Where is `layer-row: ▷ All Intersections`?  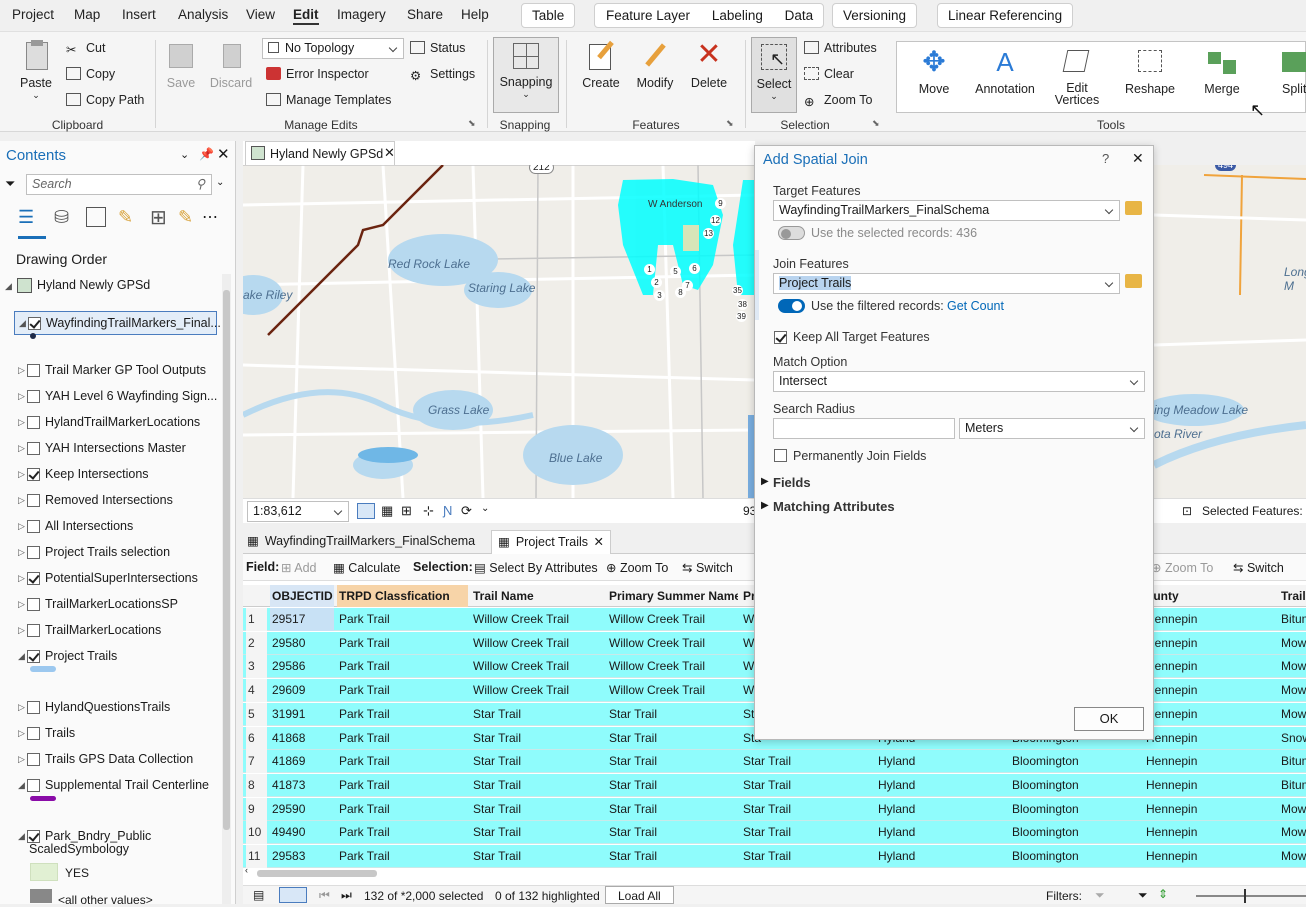
layer-row: ▷ All Intersections is located at coordinates (110, 527).